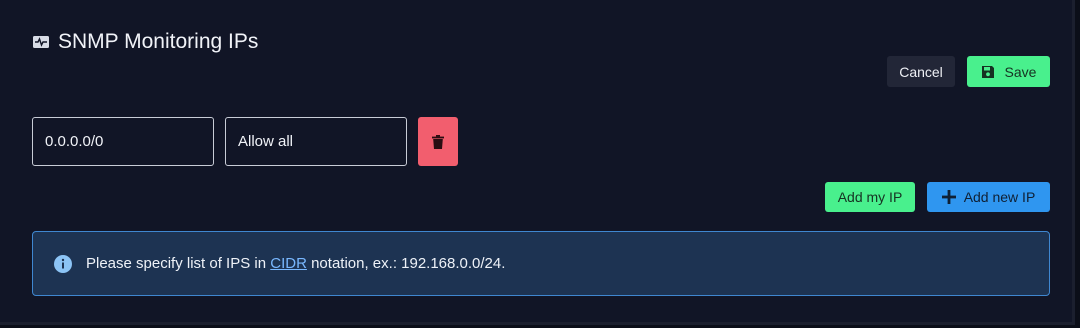  What do you see at coordinates (63, 263) in the screenshot?
I see `info-icon` at bounding box center [63, 263].